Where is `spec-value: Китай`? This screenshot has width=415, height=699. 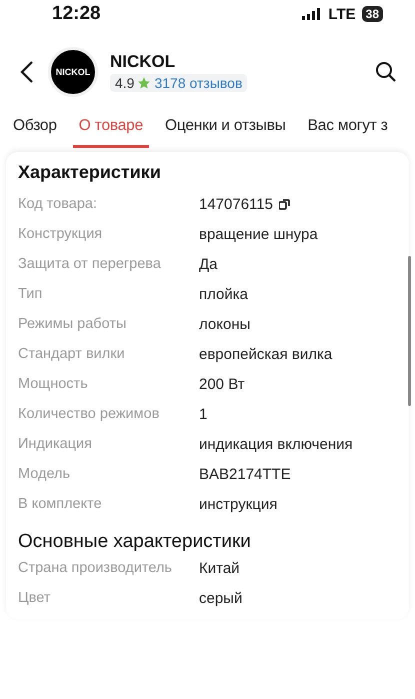
spec-value: Китай is located at coordinates (220, 568).